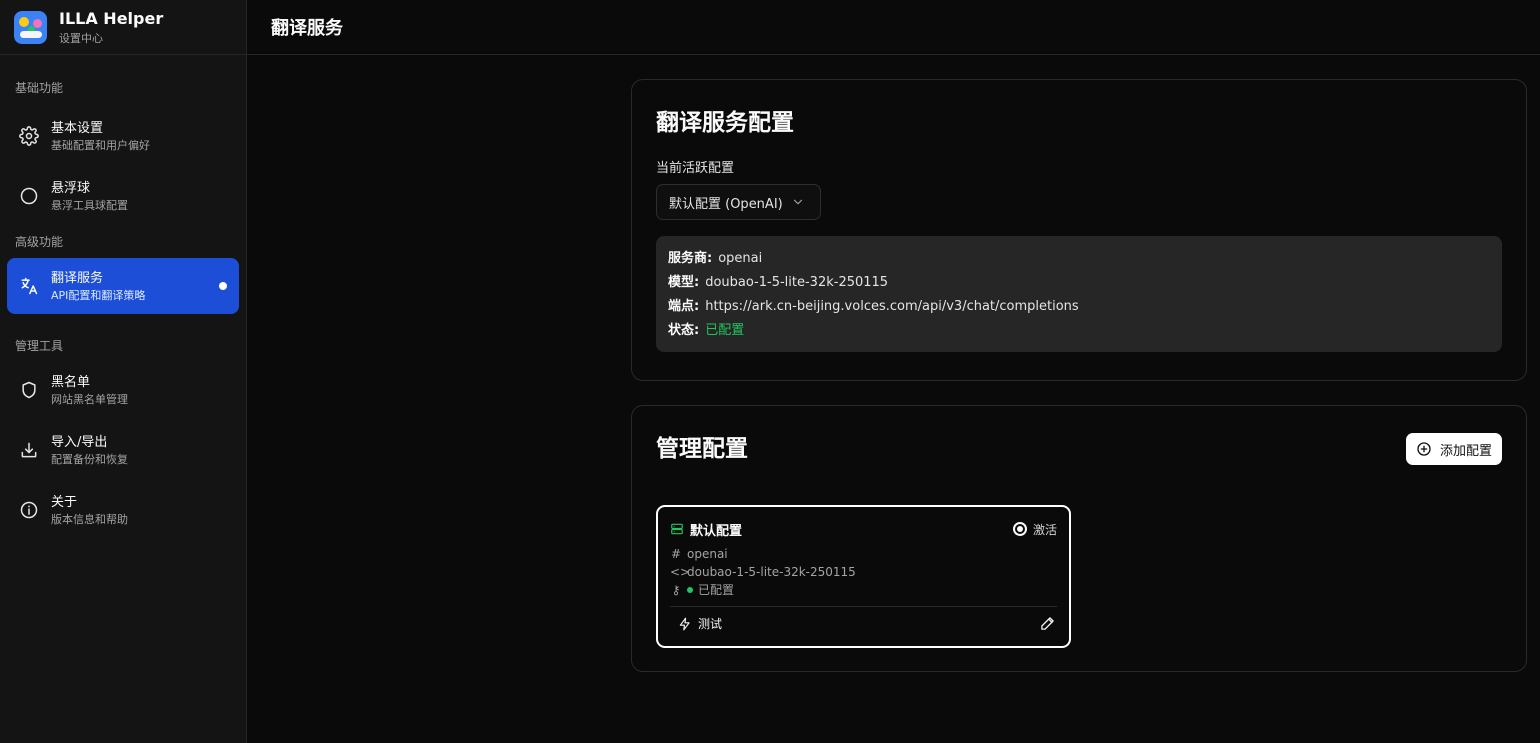 This screenshot has height=743, width=1540. I want to click on shield-icon, so click(29, 390).